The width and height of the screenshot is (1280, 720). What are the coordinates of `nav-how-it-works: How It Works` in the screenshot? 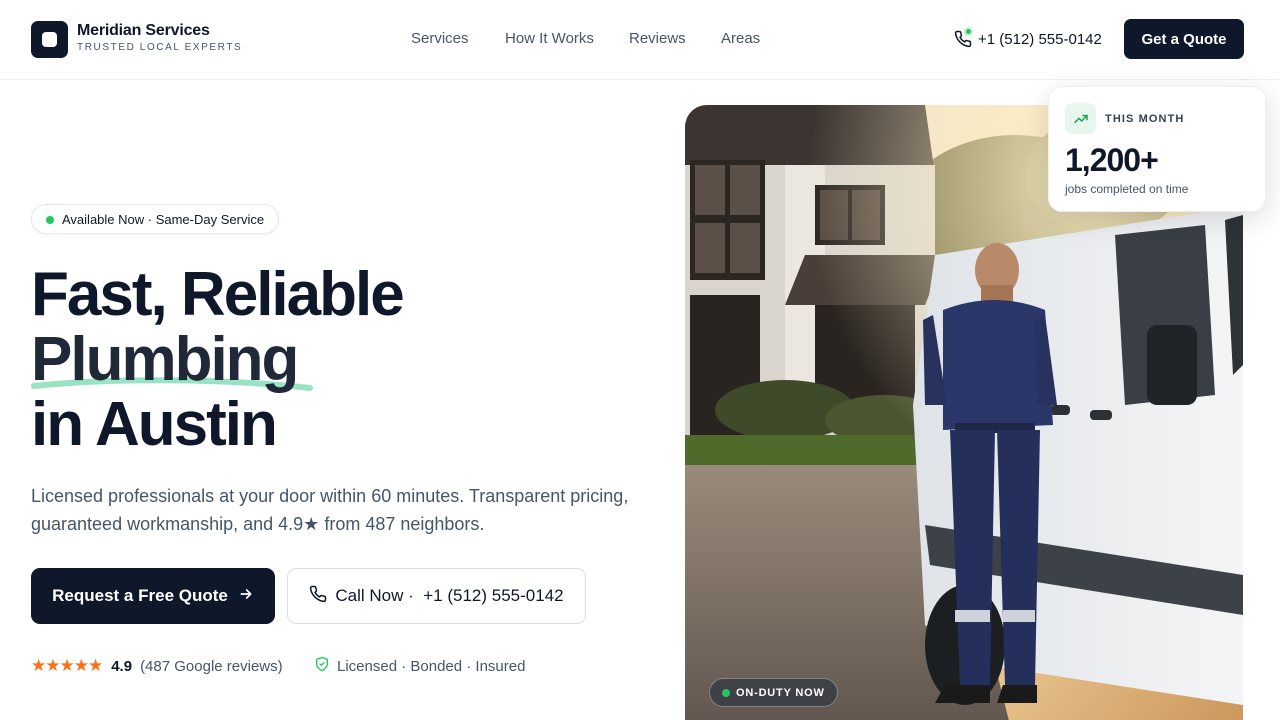 It's located at (549, 38).